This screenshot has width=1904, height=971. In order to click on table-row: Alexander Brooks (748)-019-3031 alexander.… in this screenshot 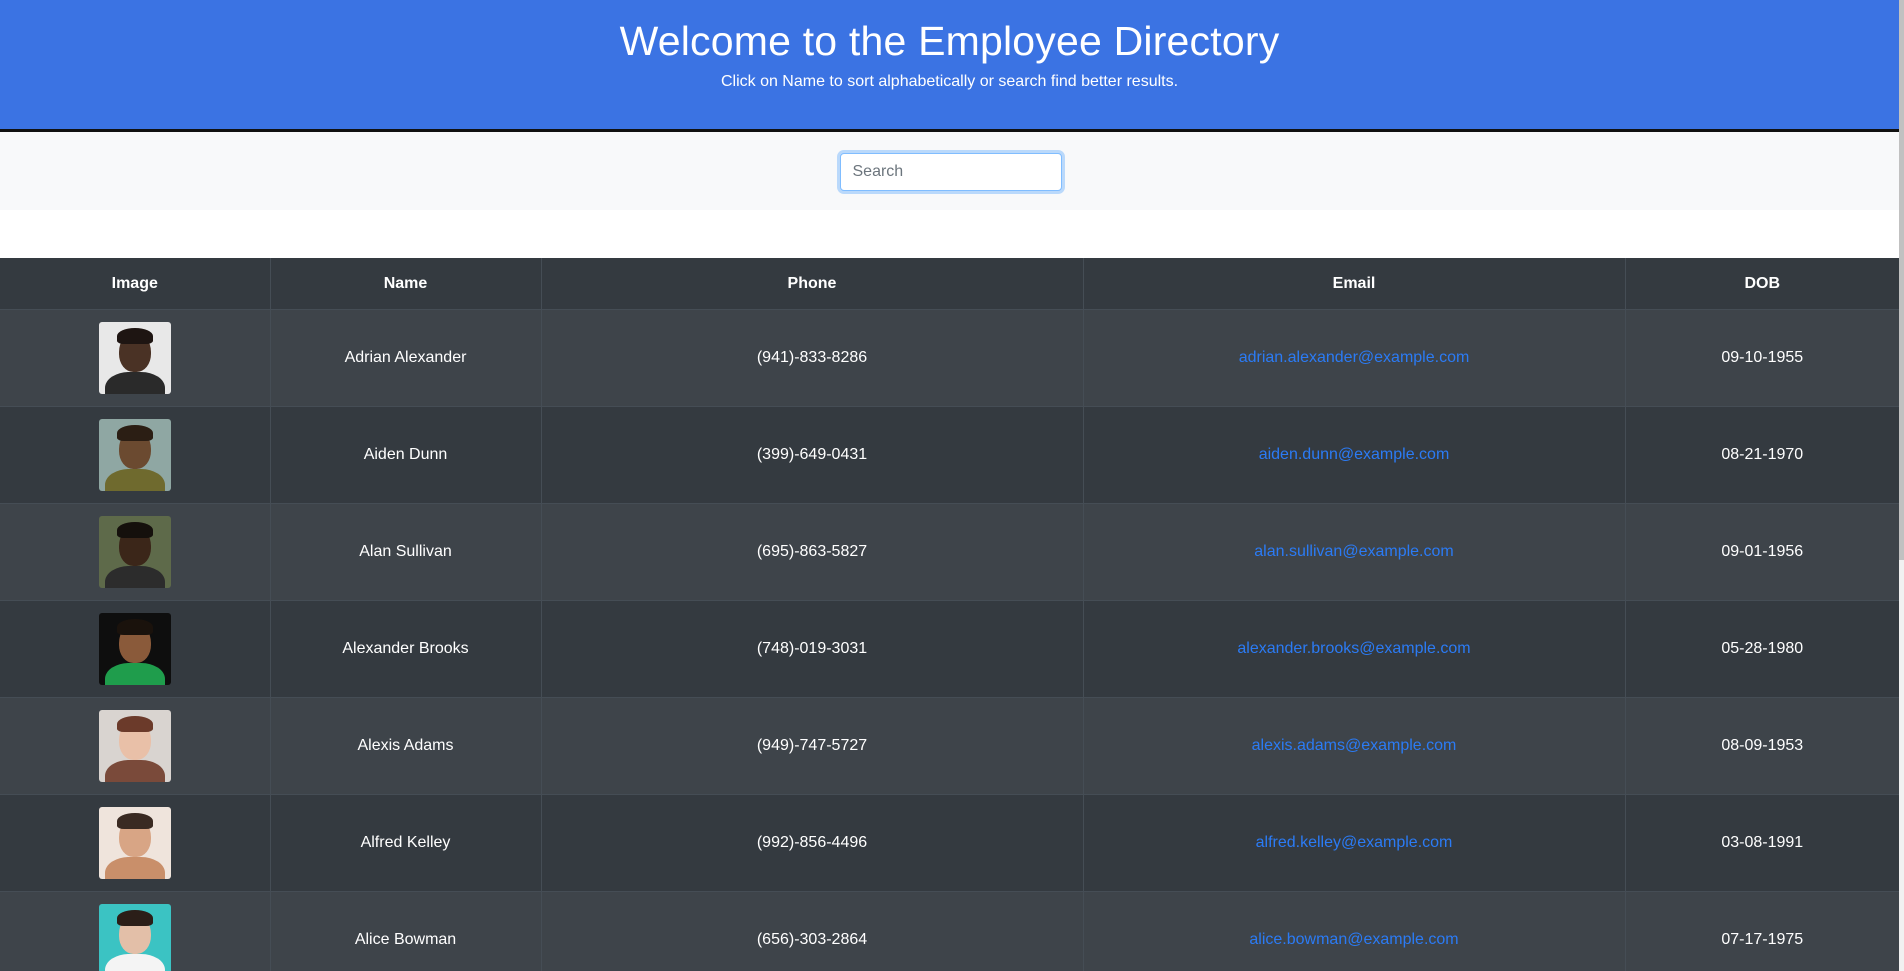, I will do `click(949, 649)`.